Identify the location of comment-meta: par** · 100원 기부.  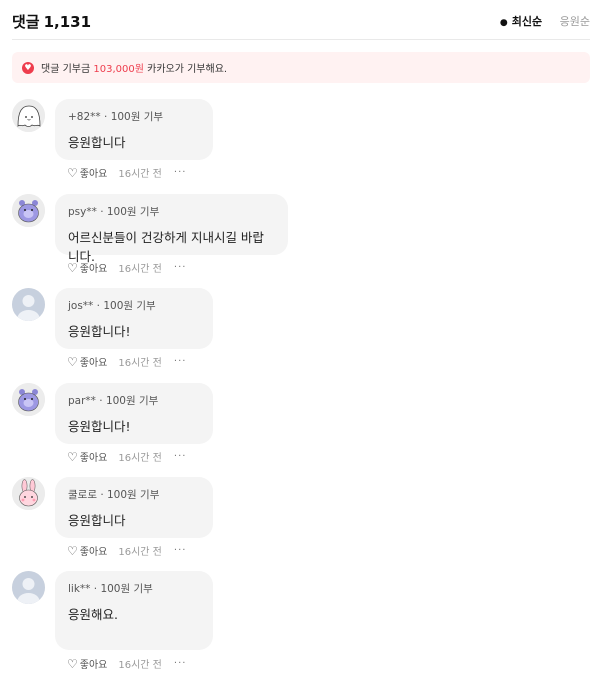
(113, 401).